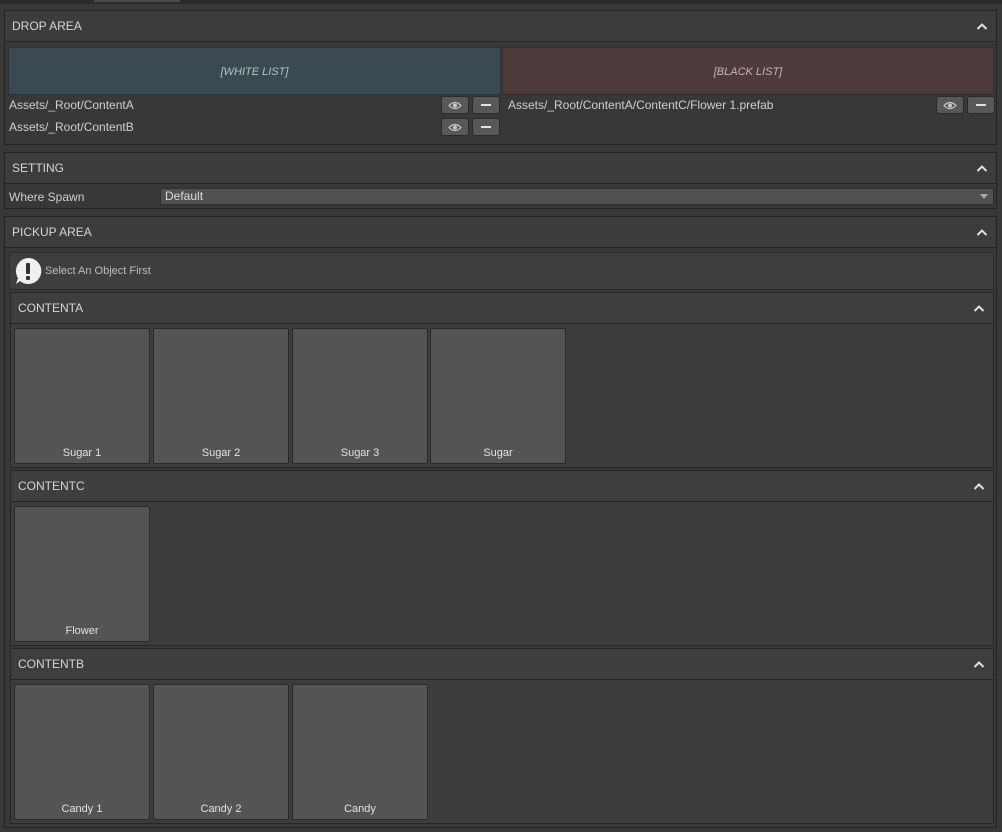 This screenshot has height=832, width=1002. What do you see at coordinates (98, 271) in the screenshot?
I see `info-message-text: Select An Object First` at bounding box center [98, 271].